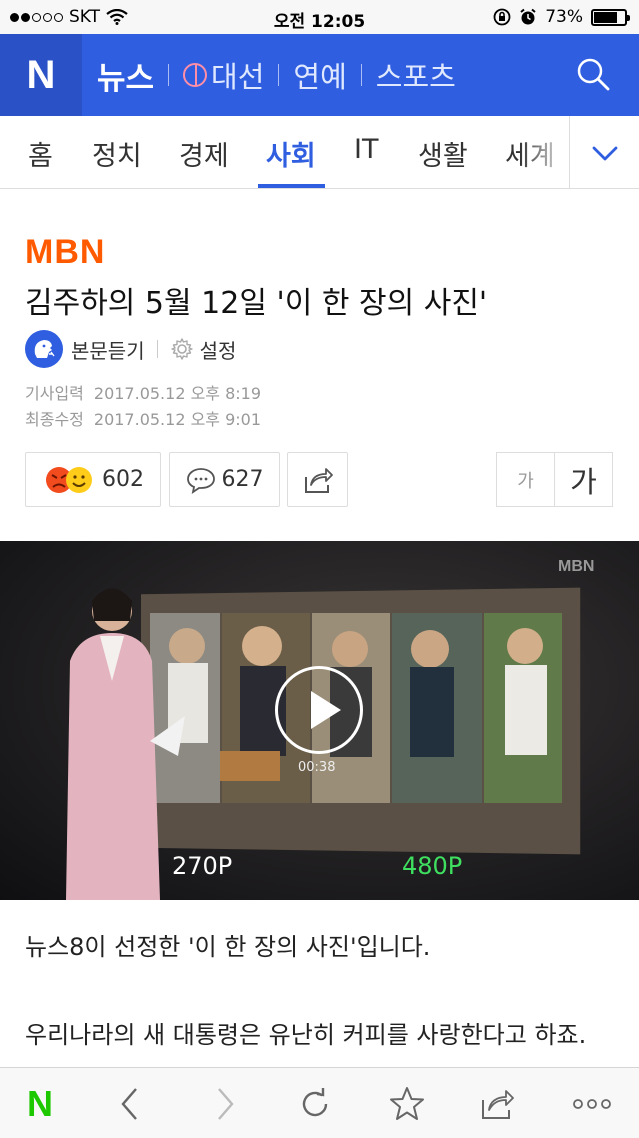 The image size is (639, 1138). Describe the element at coordinates (319, 710) in the screenshot. I see `play-button` at that location.